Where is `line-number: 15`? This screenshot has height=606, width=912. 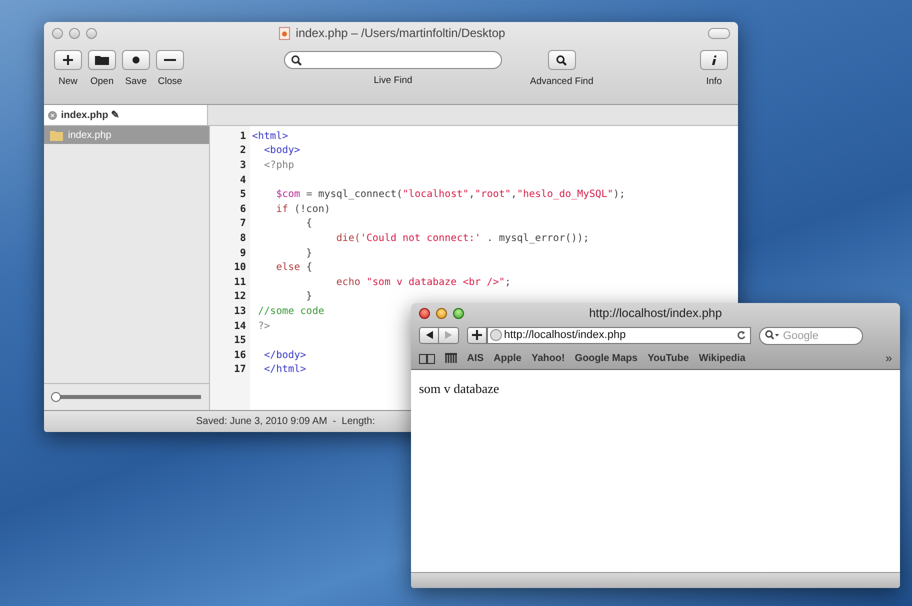
line-number: 15 is located at coordinates (239, 340).